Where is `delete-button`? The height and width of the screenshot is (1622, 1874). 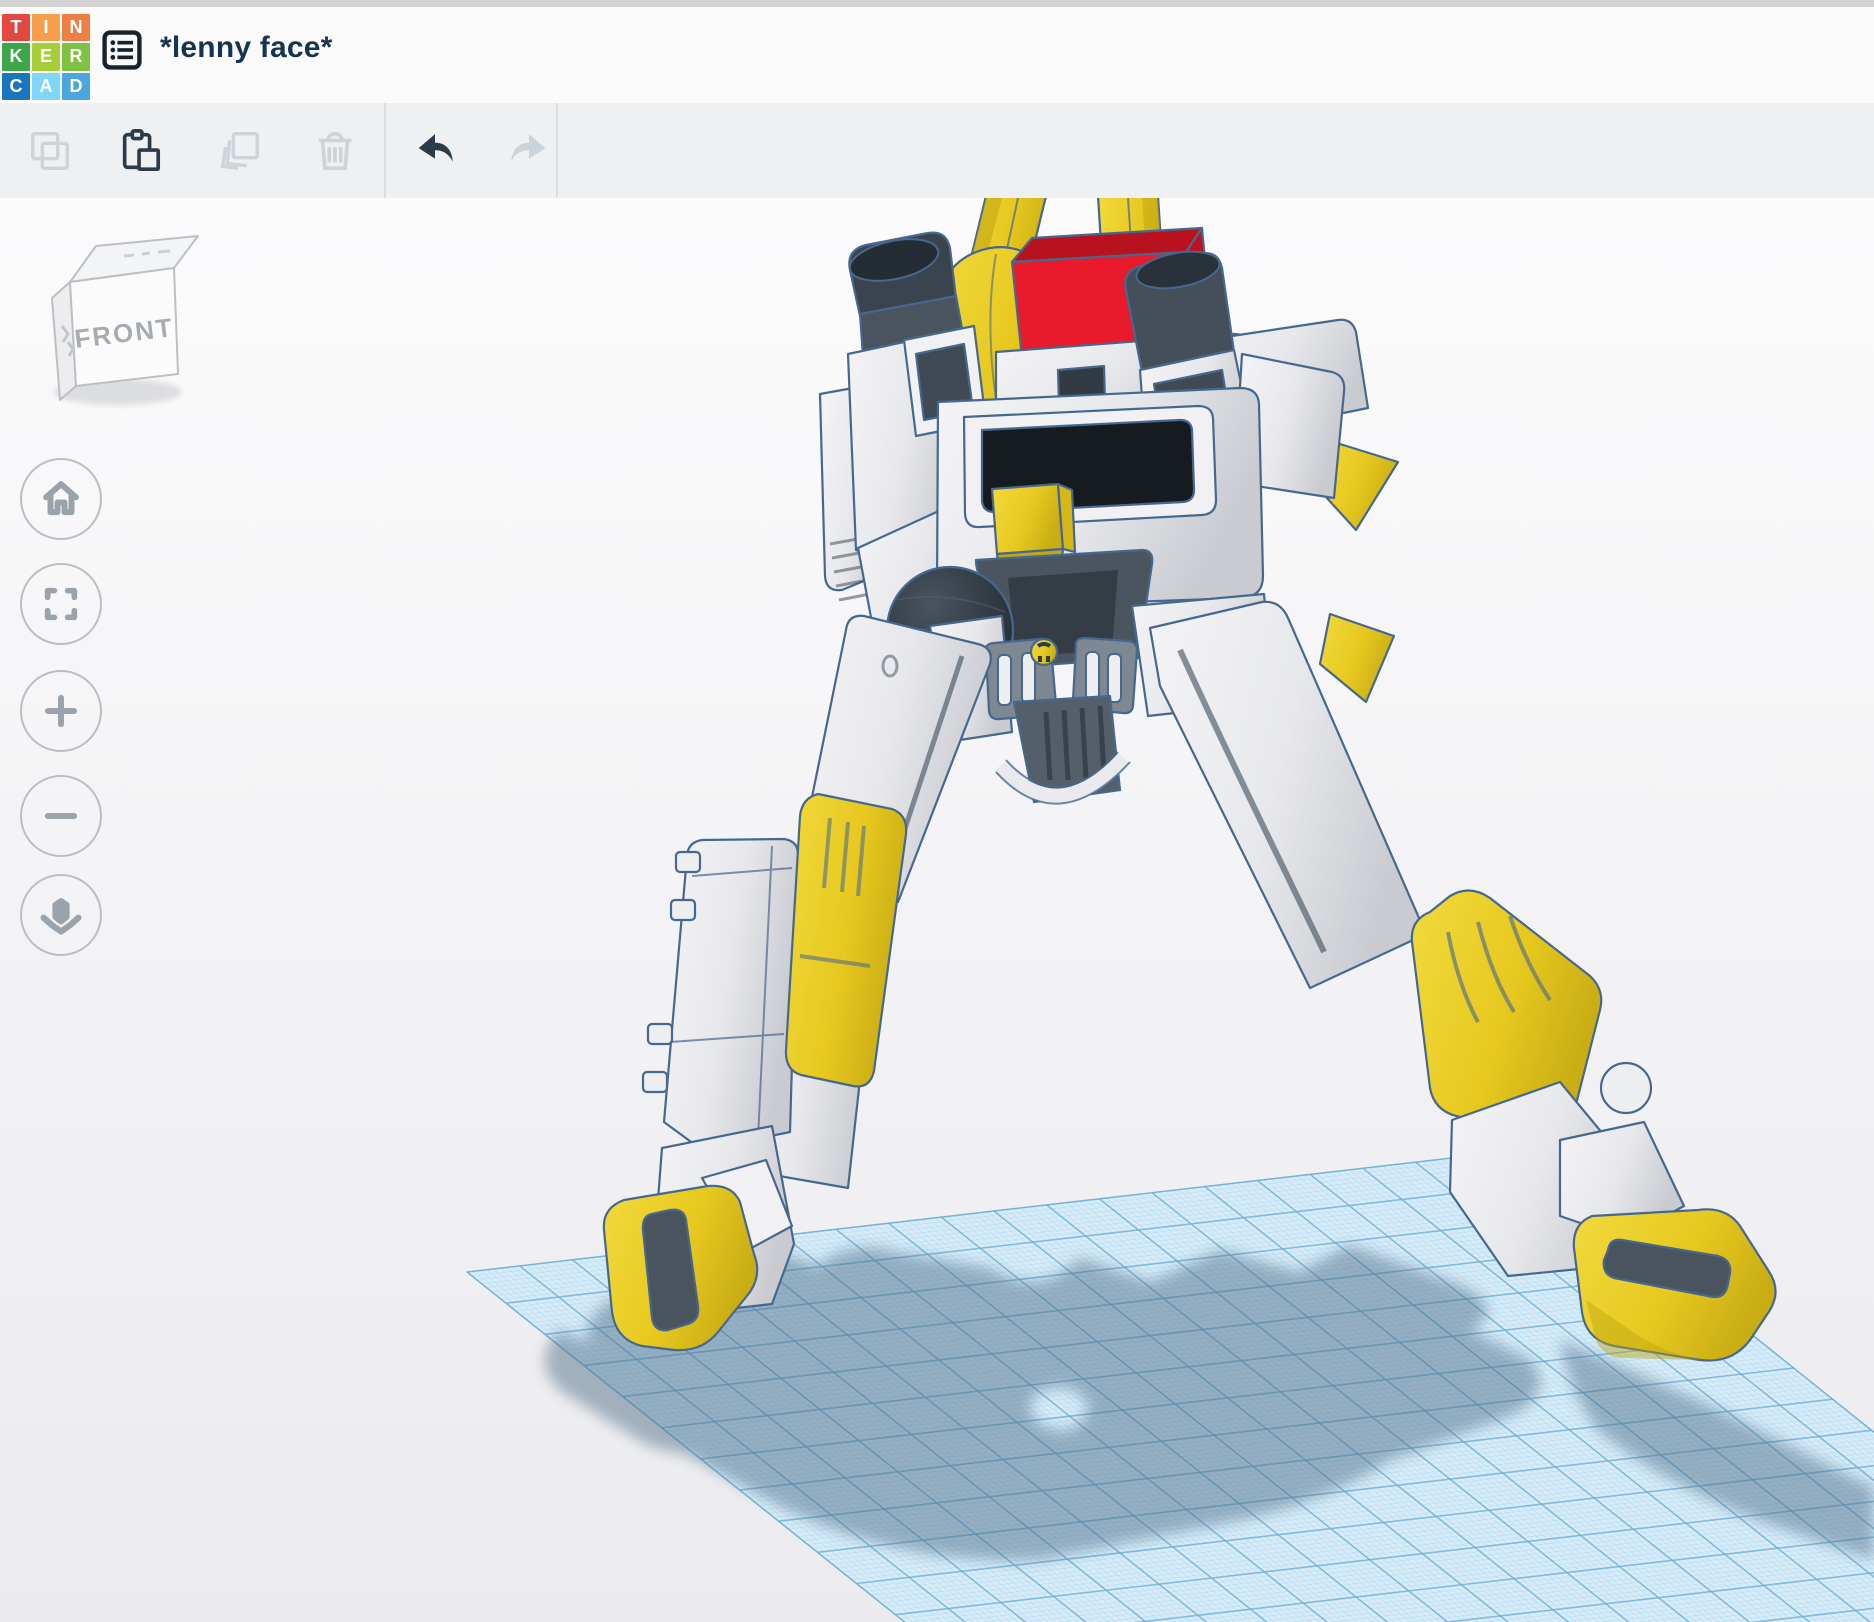 delete-button is located at coordinates (335, 150).